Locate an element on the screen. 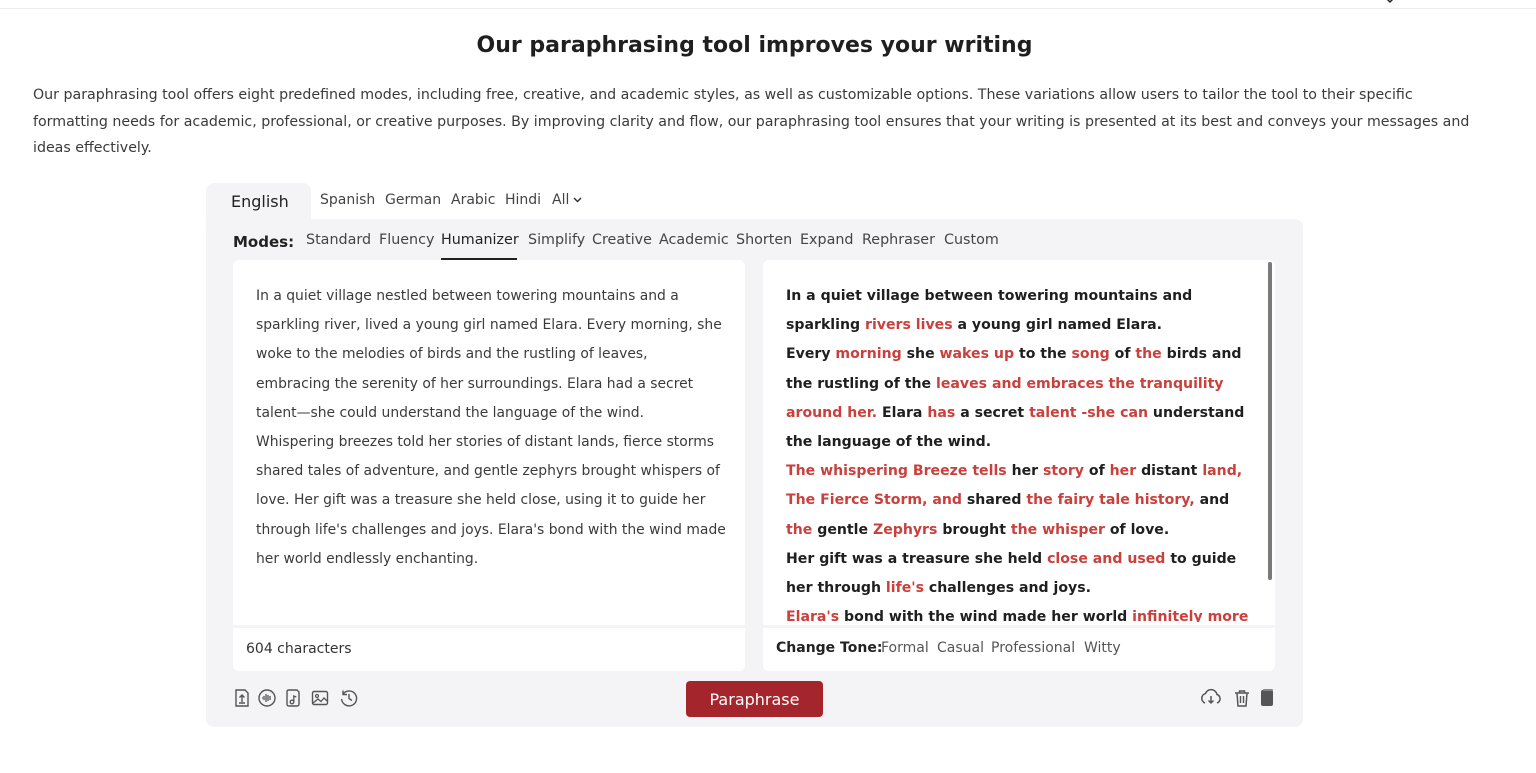 This screenshot has height=773, width=1536. changed-phrase: infinitely more is located at coordinates (1190, 615).